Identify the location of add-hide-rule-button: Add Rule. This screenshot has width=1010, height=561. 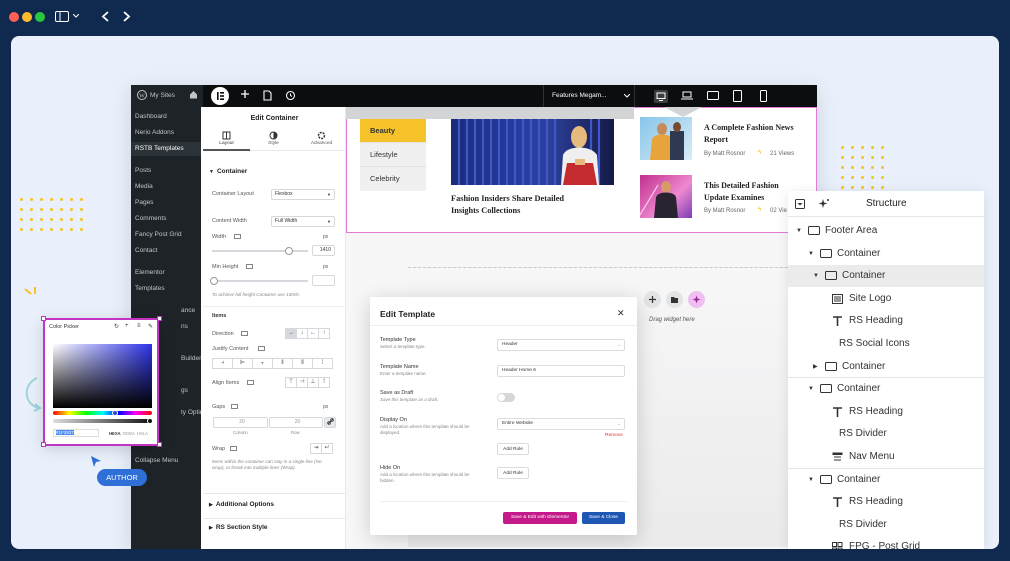
(513, 473).